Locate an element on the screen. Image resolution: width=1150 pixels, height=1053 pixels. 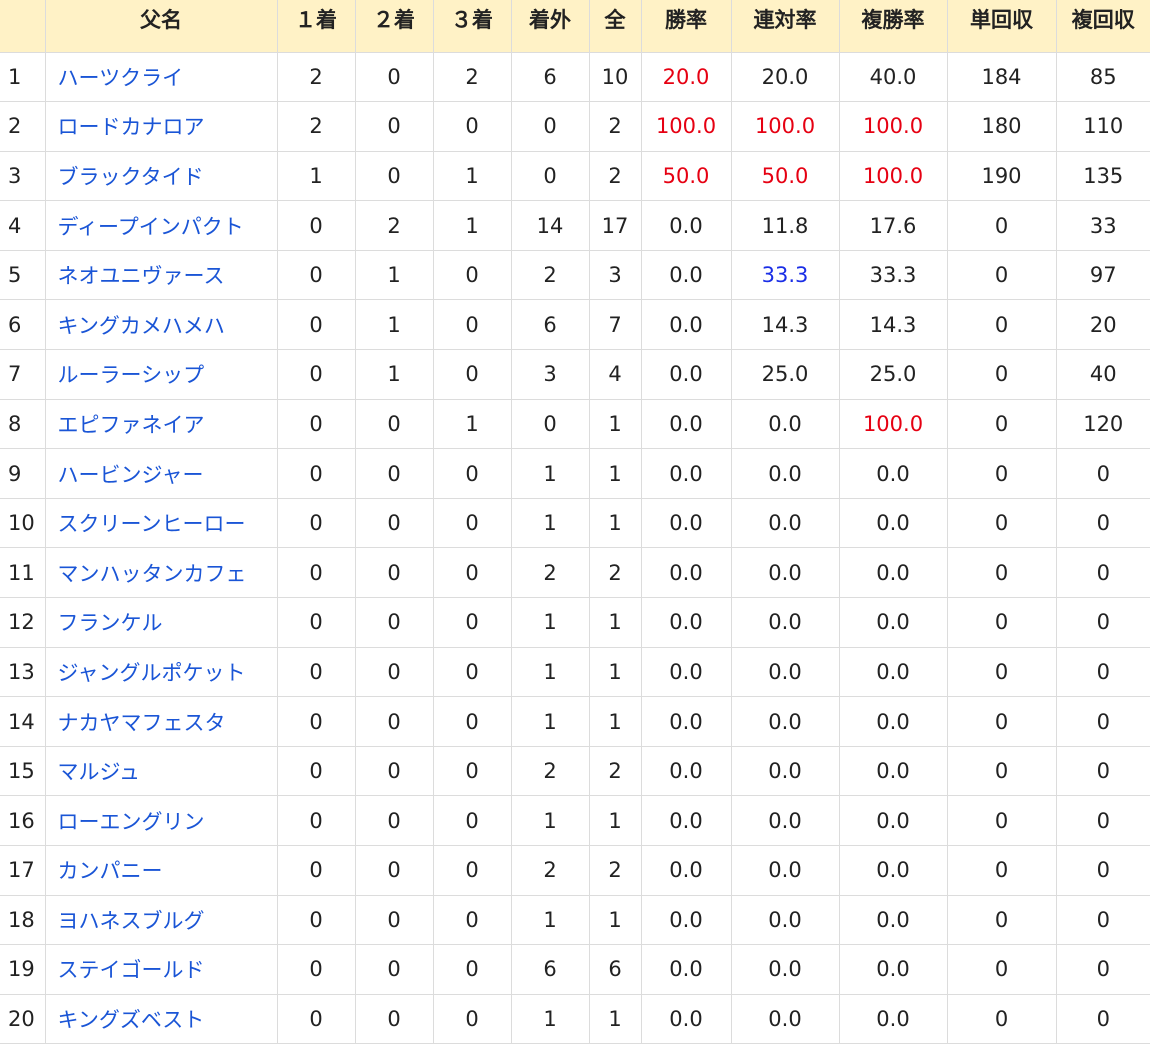
table-row: 6 キングカメハメハ 0 1 0 6 7 0.0 14.3 14.3 0 20 is located at coordinates (575, 325).